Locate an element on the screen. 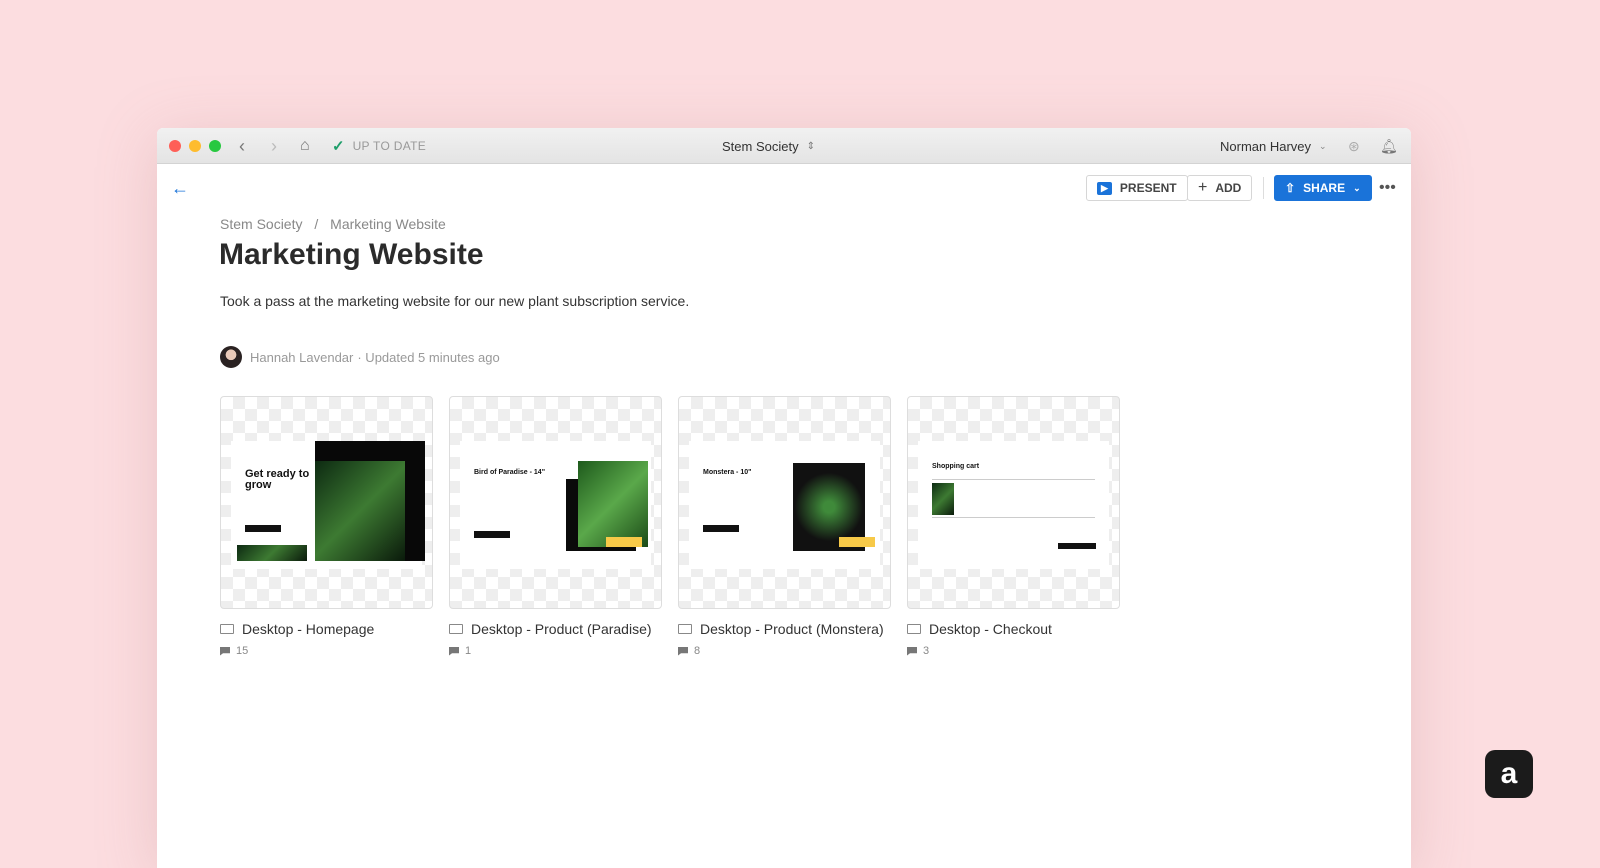  breadcrumb: Stem Society / Marketing Website is located at coordinates (333, 224).